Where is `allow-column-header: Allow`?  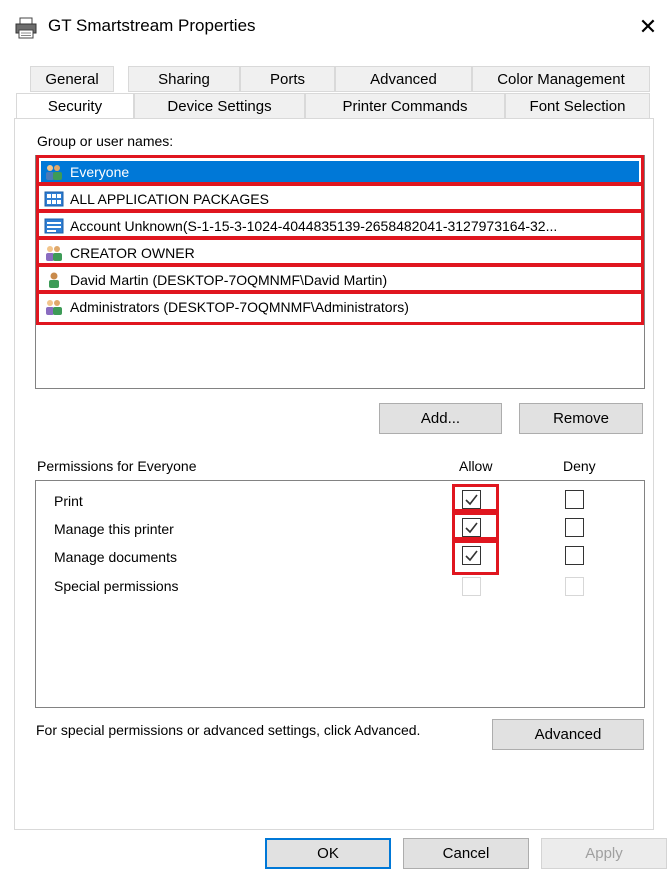 allow-column-header: Allow is located at coordinates (476, 466).